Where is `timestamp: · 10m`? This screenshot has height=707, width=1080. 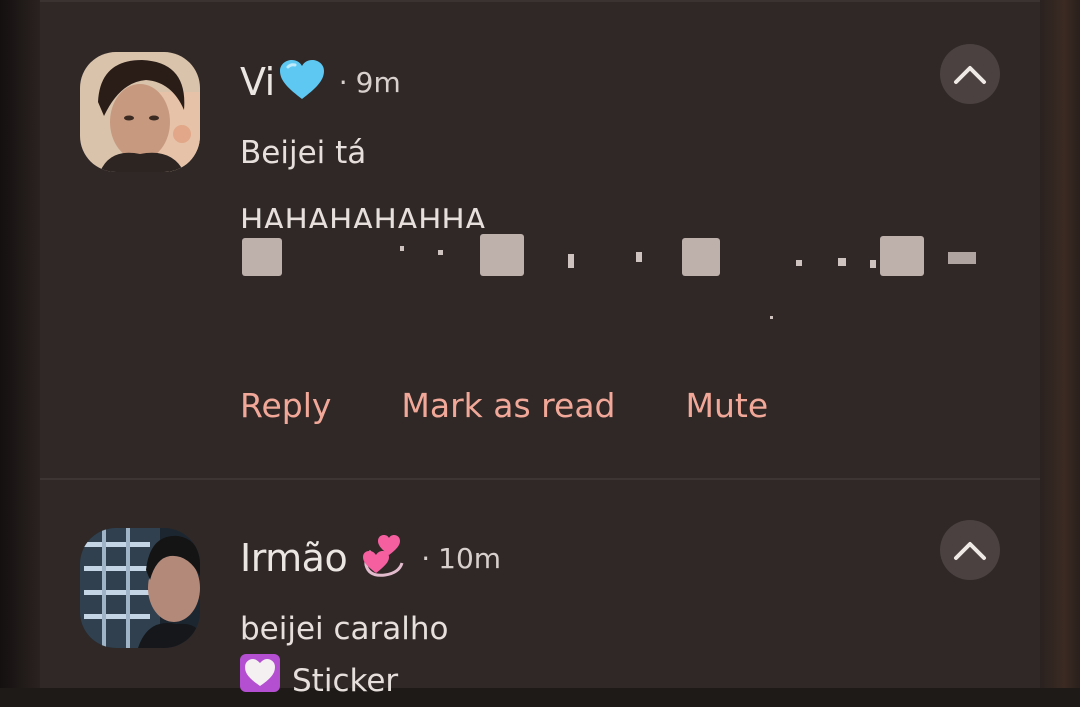
timestamp: · 10m is located at coordinates (461, 558).